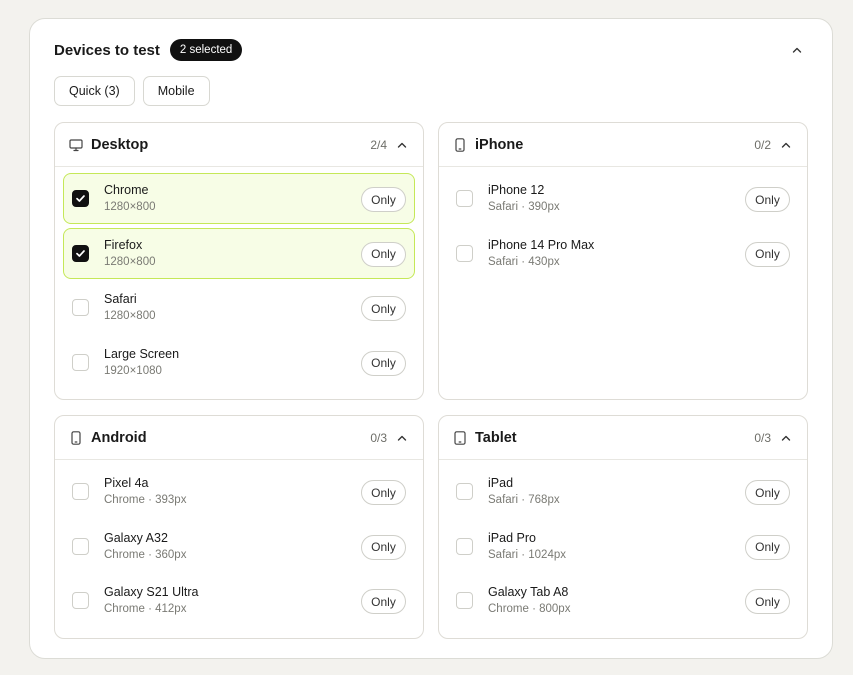 The height and width of the screenshot is (675, 853). I want to click on monitor-icon, so click(76, 145).